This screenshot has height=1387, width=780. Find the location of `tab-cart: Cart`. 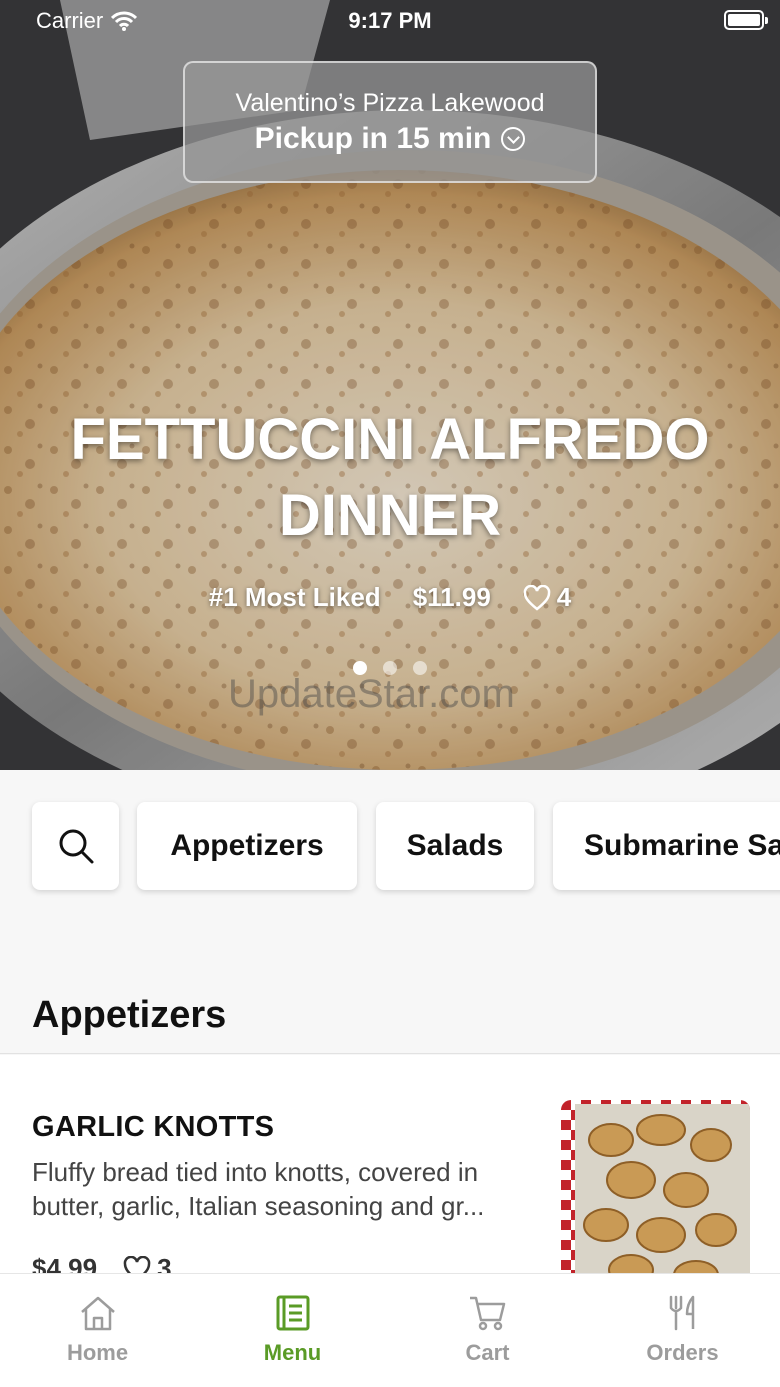

tab-cart: Cart is located at coordinates (487, 1330).